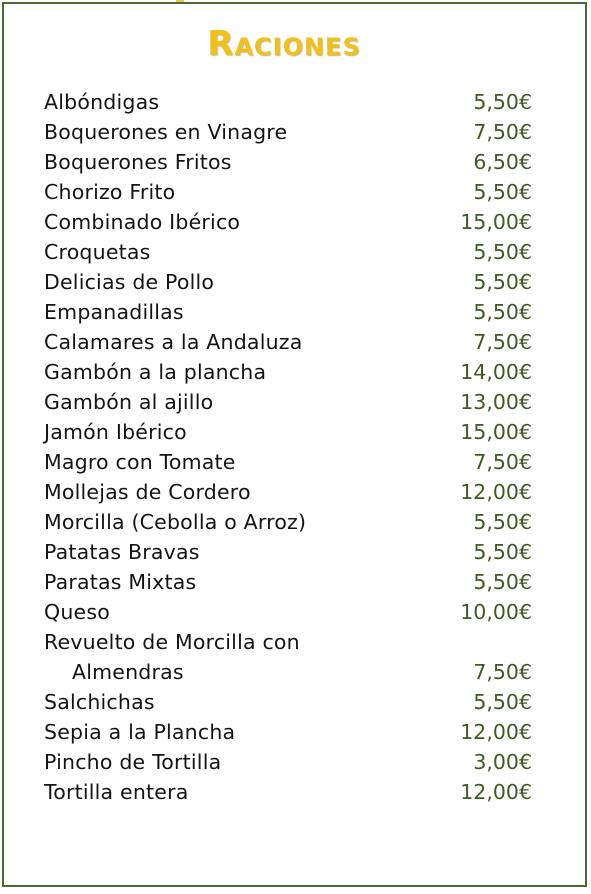 The width and height of the screenshot is (591, 894). Describe the element at coordinates (99, 702) in the screenshot. I see `item-name: Salchichas` at that location.